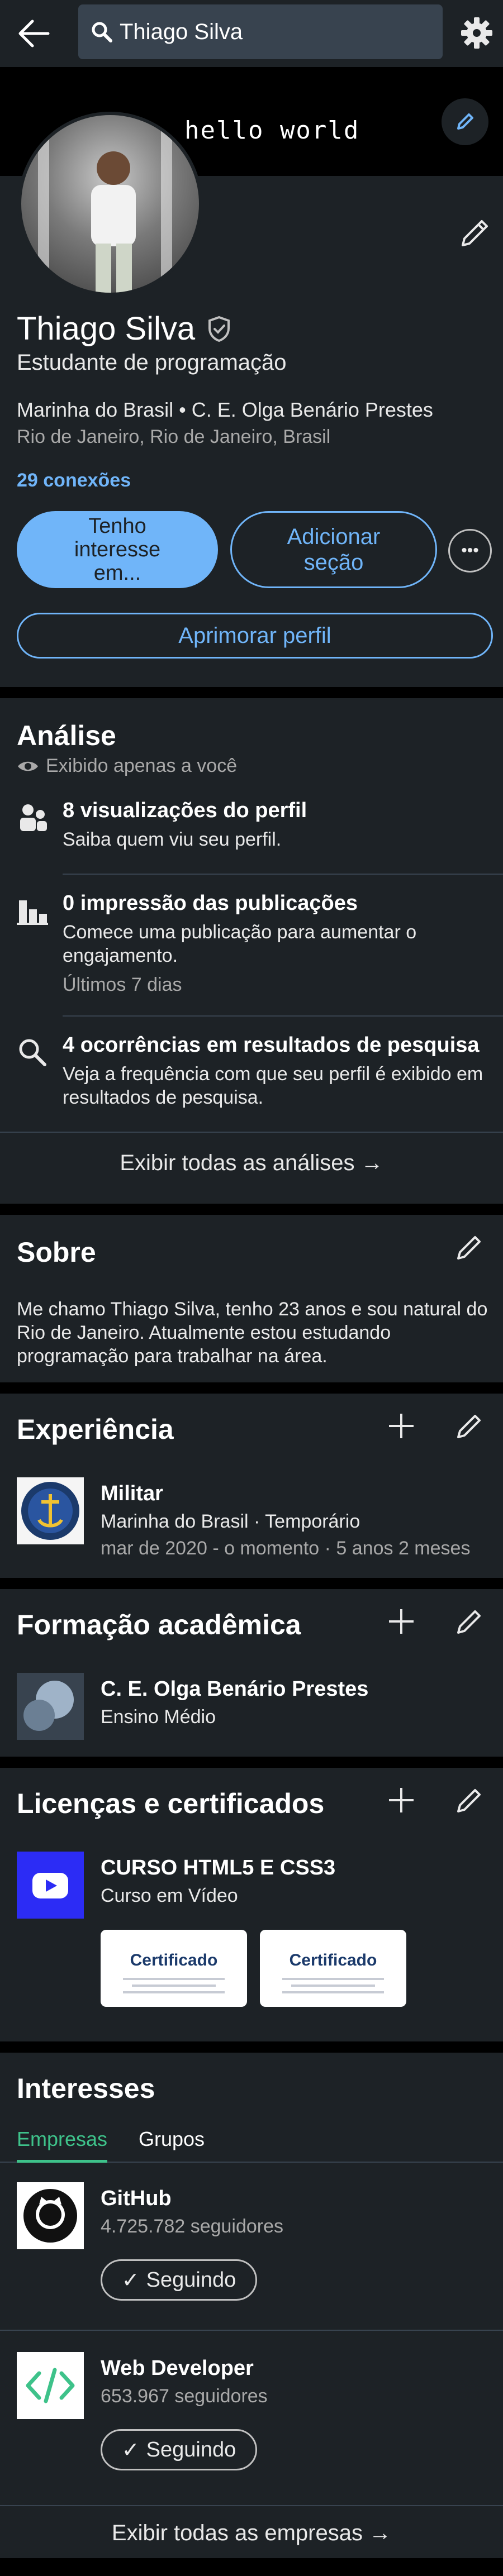 This screenshot has width=503, height=2576. Describe the element at coordinates (171, 1804) in the screenshot. I see `certifications-title: Licenças e certificados` at that location.